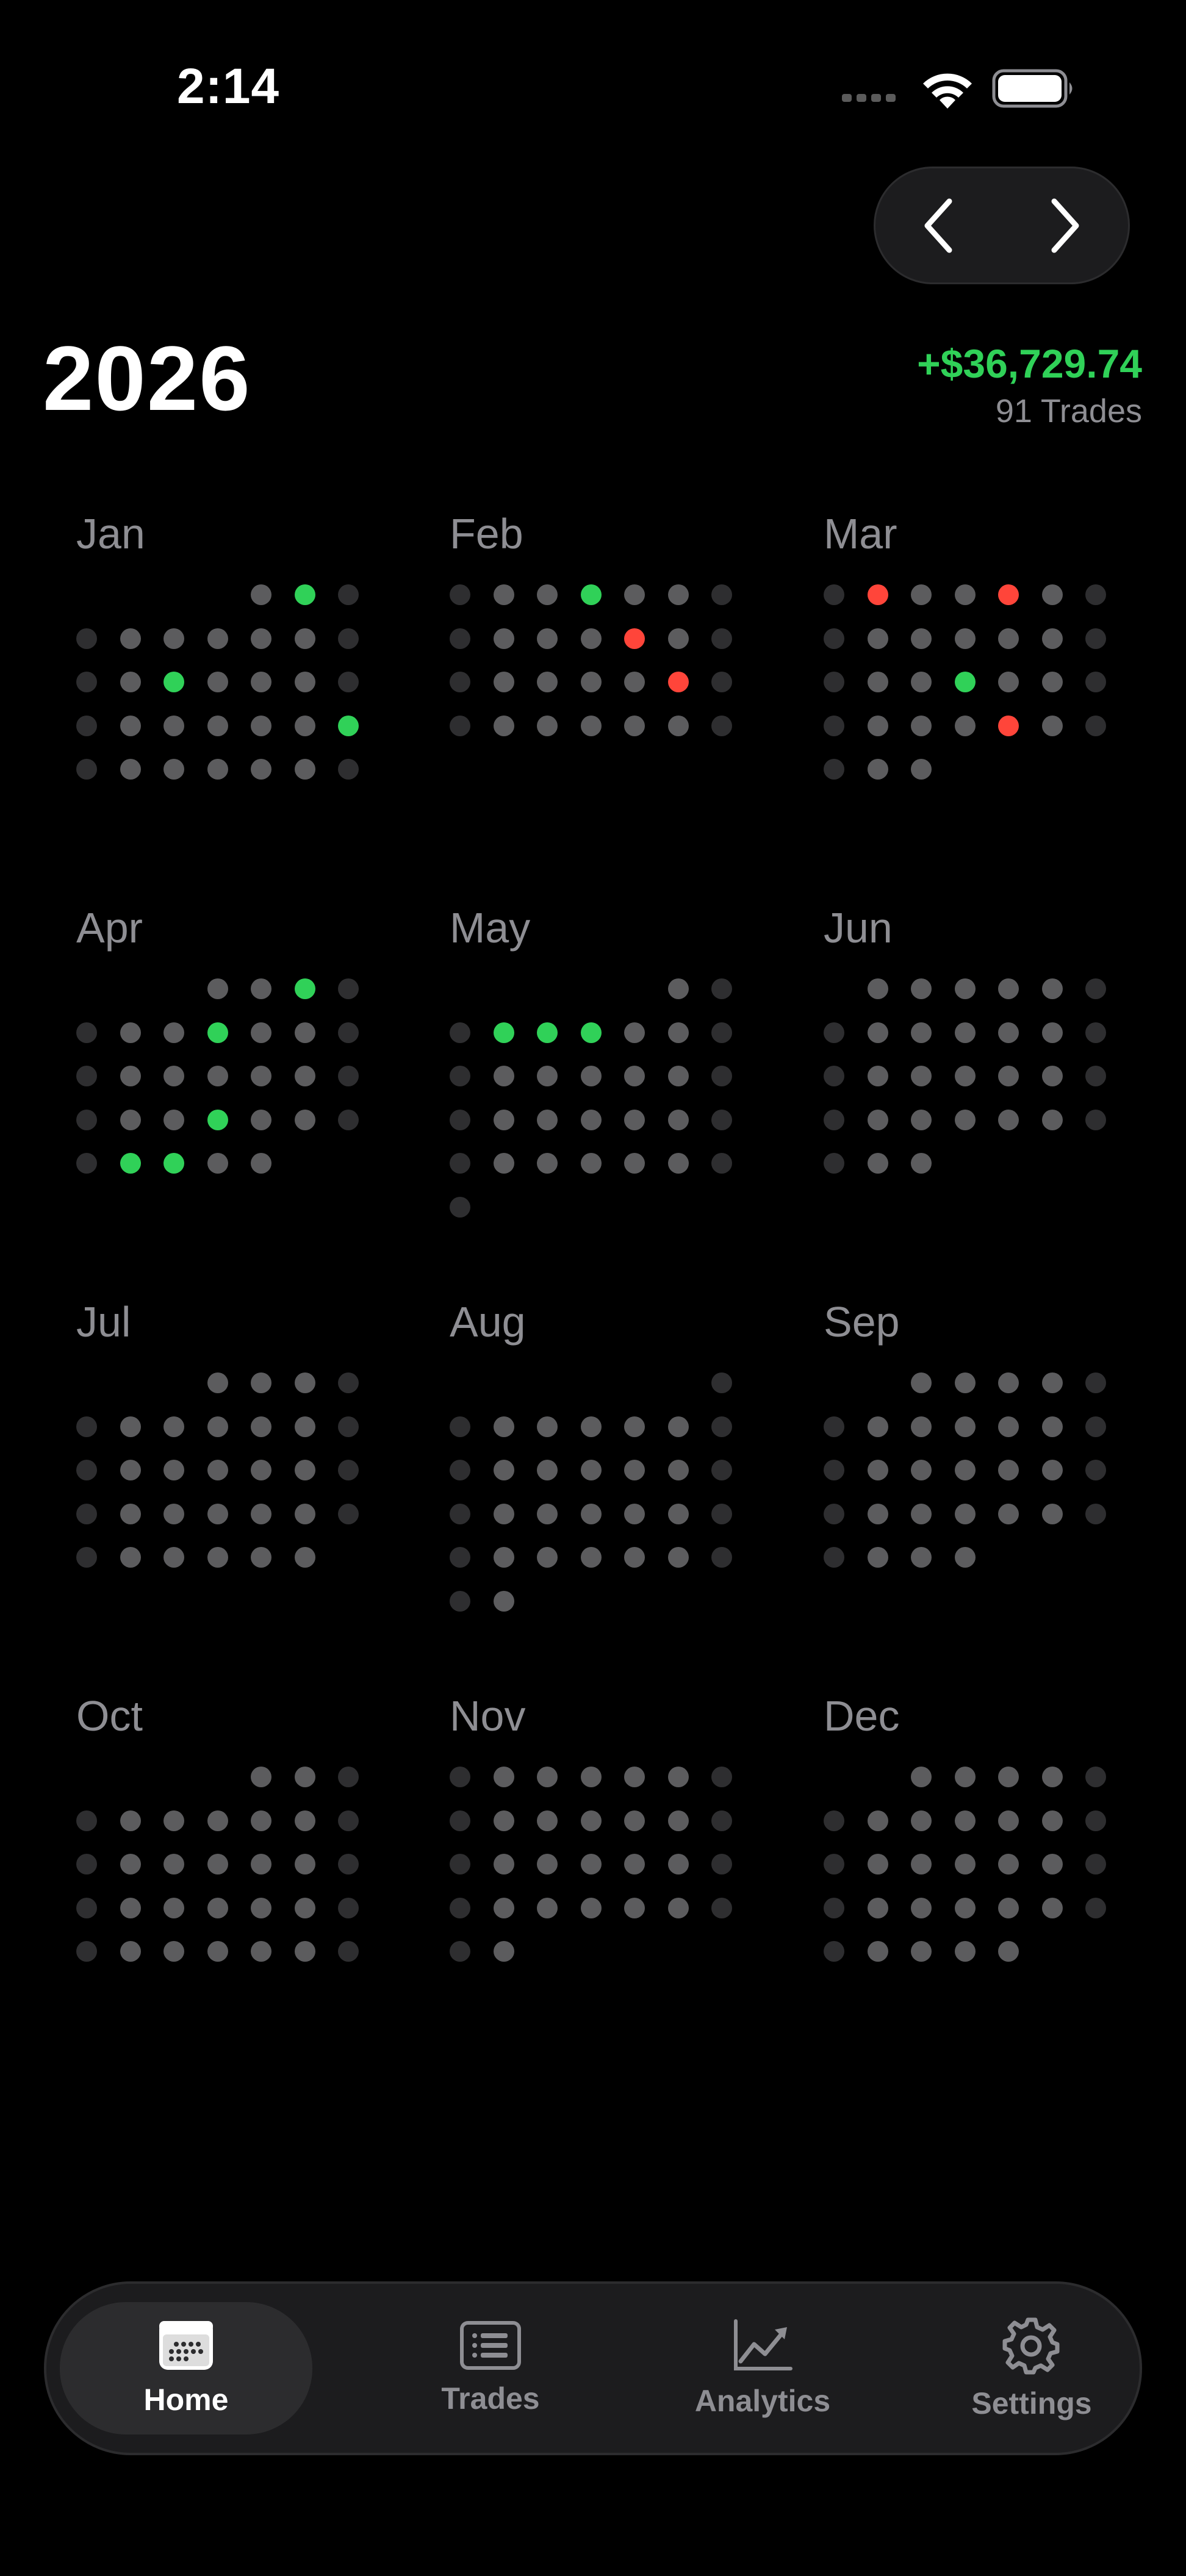  Describe the element at coordinates (490, 2368) in the screenshot. I see `tab-trades: Trades` at that location.